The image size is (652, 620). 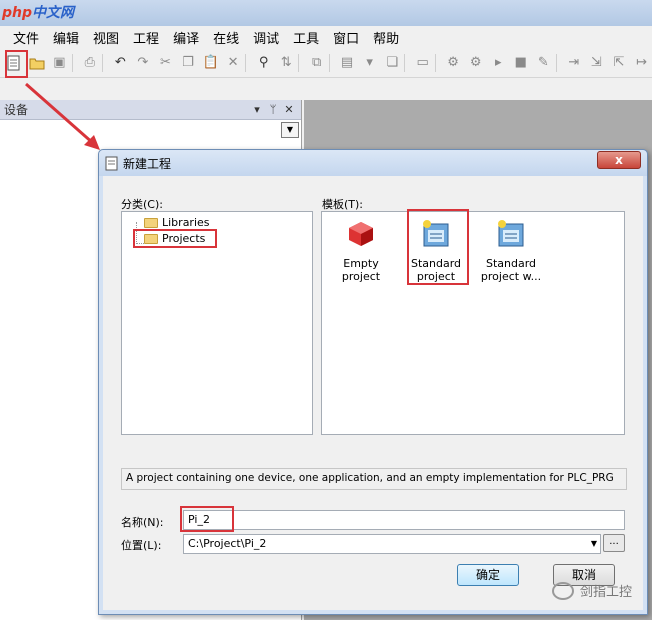 What do you see at coordinates (59, 62) in the screenshot?
I see `save-icon: ▣` at bounding box center [59, 62].